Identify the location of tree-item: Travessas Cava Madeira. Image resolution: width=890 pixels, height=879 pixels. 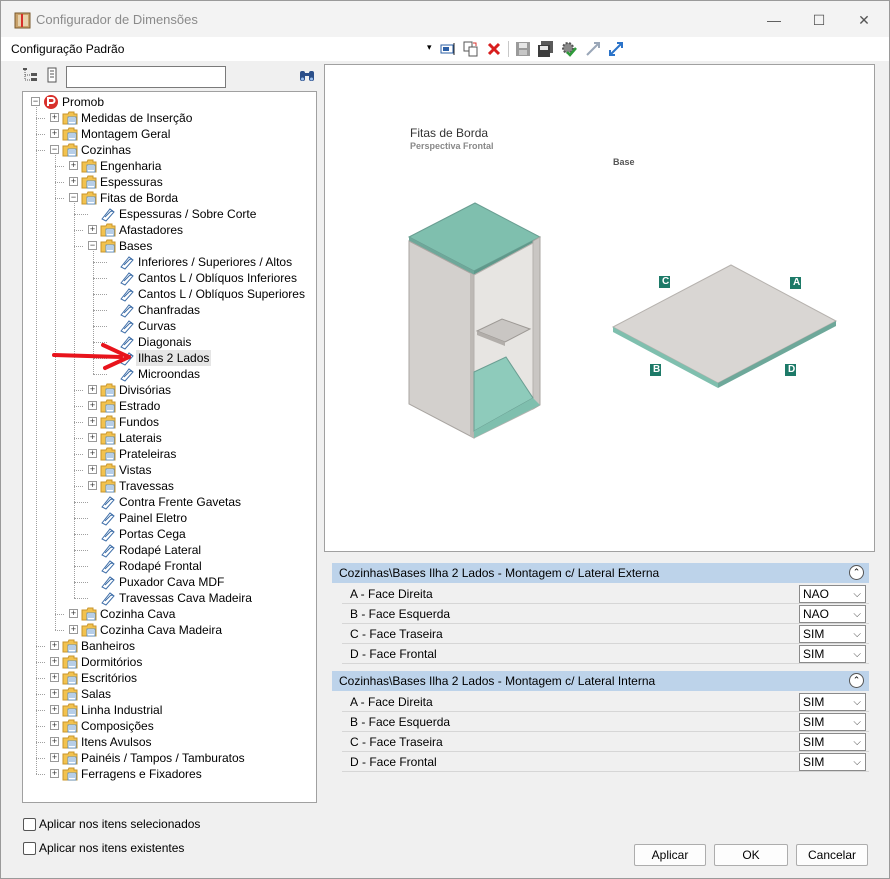
(168, 598).